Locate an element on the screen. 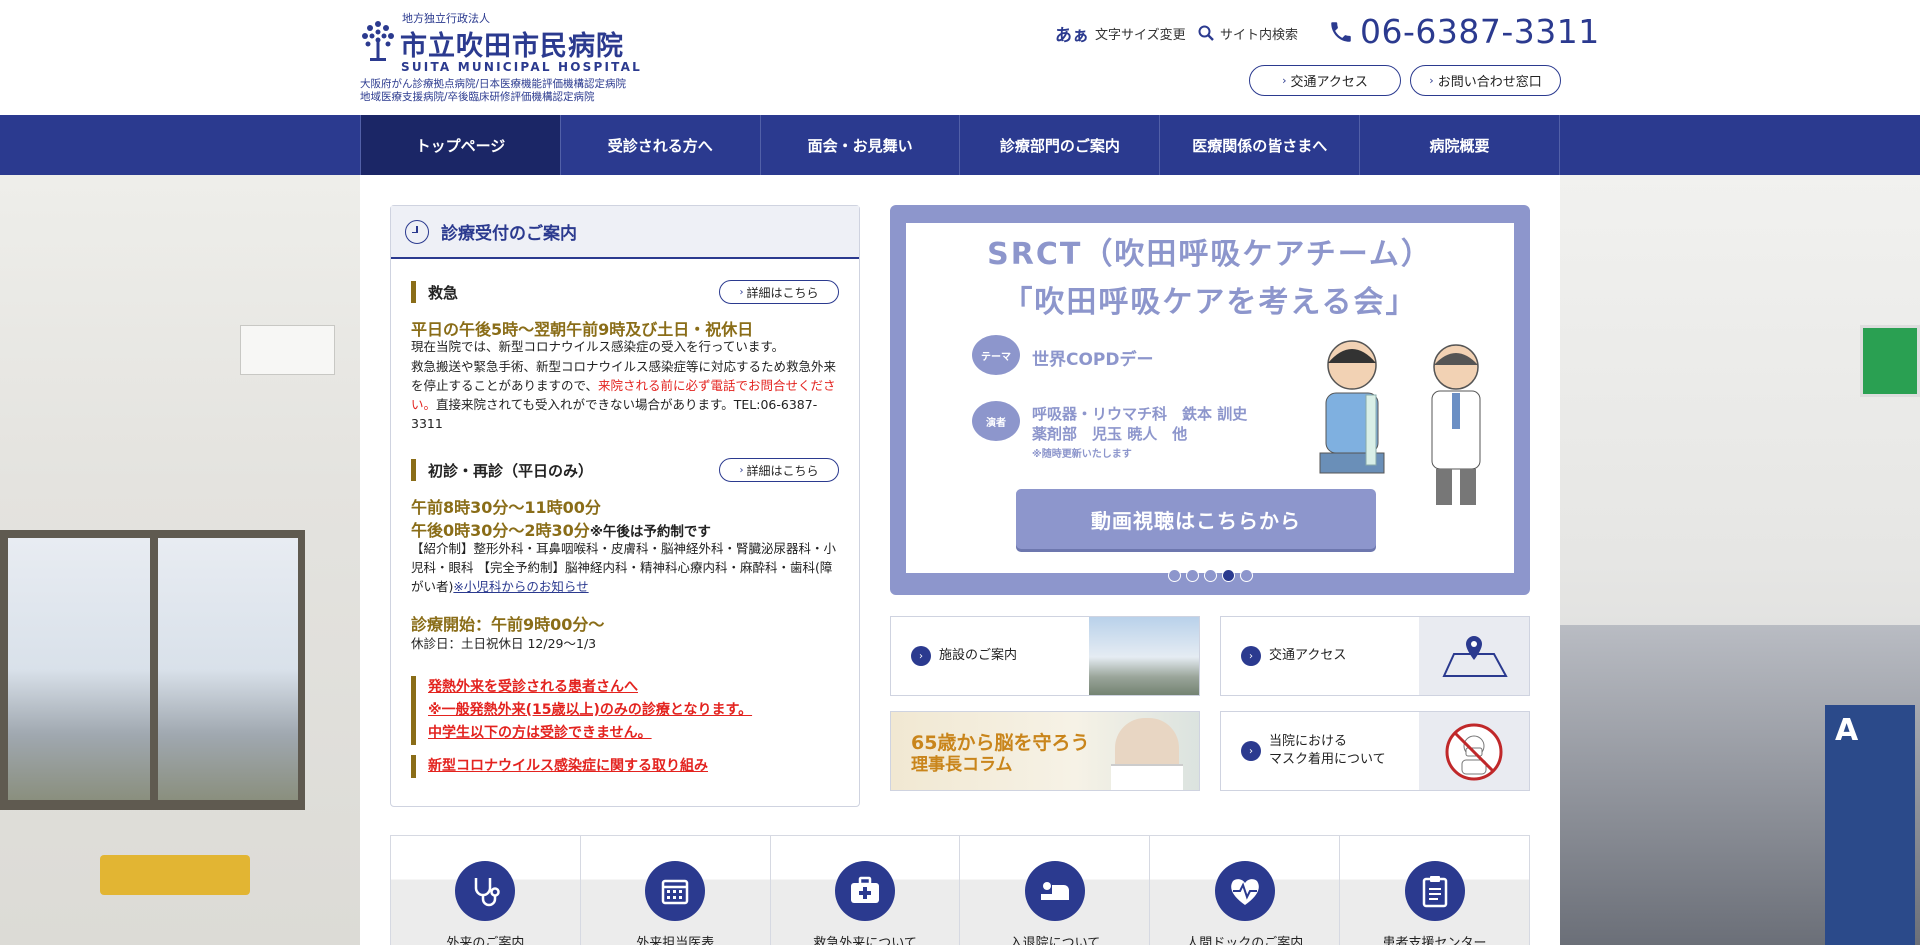 The width and height of the screenshot is (1920, 945). quick-link-label: 外来のご案内 is located at coordinates (485, 940).